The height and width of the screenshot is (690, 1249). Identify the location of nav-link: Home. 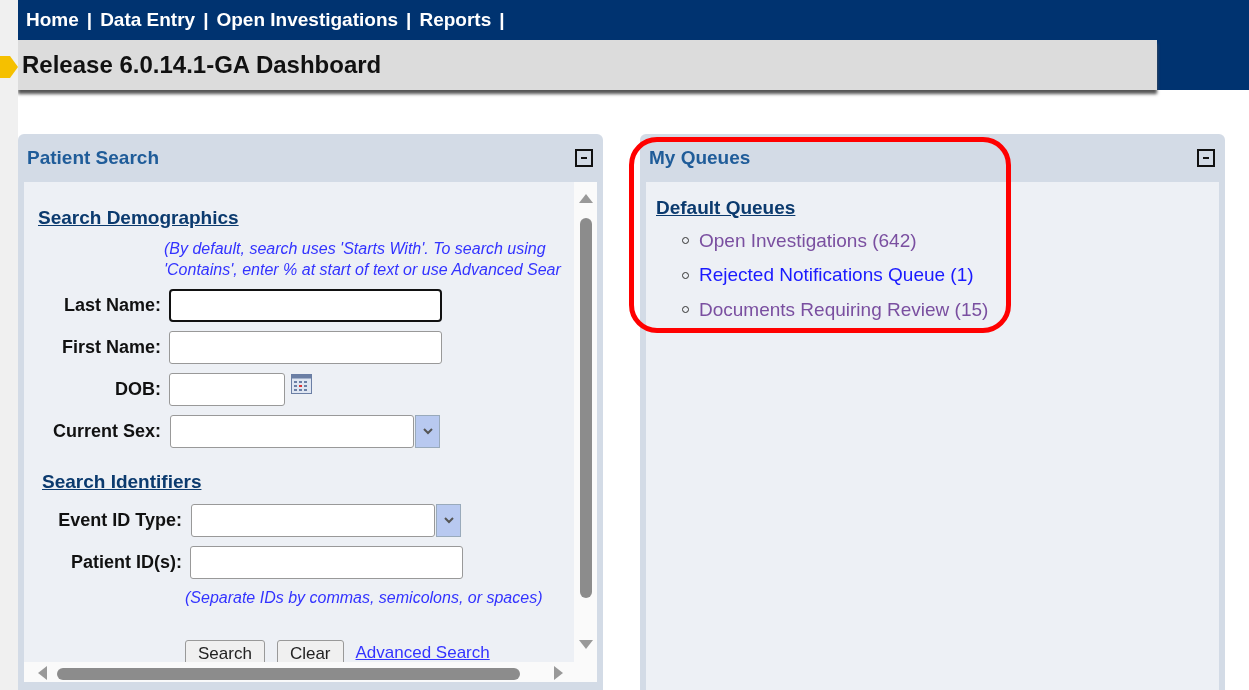
(52, 20).